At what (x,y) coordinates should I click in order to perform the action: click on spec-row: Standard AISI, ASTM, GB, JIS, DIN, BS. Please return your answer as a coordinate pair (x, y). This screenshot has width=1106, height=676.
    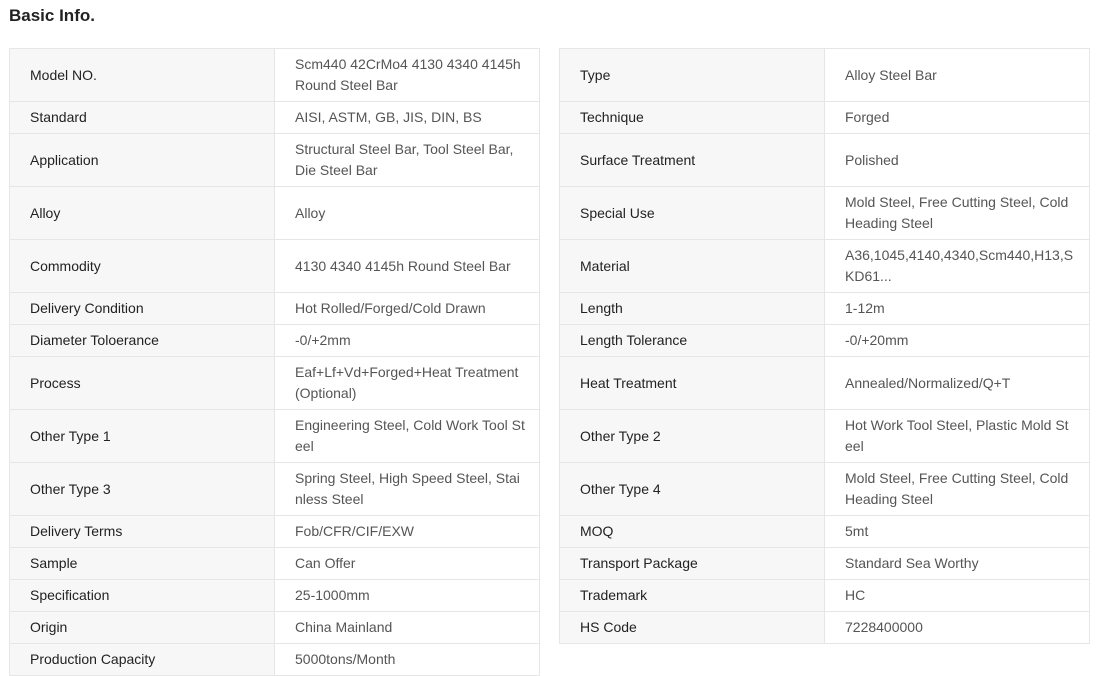
    Looking at the image, I should click on (274, 117).